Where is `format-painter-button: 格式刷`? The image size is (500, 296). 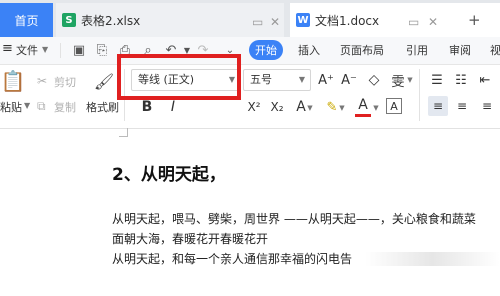
format-painter-button: 格式刷 is located at coordinates (102, 107).